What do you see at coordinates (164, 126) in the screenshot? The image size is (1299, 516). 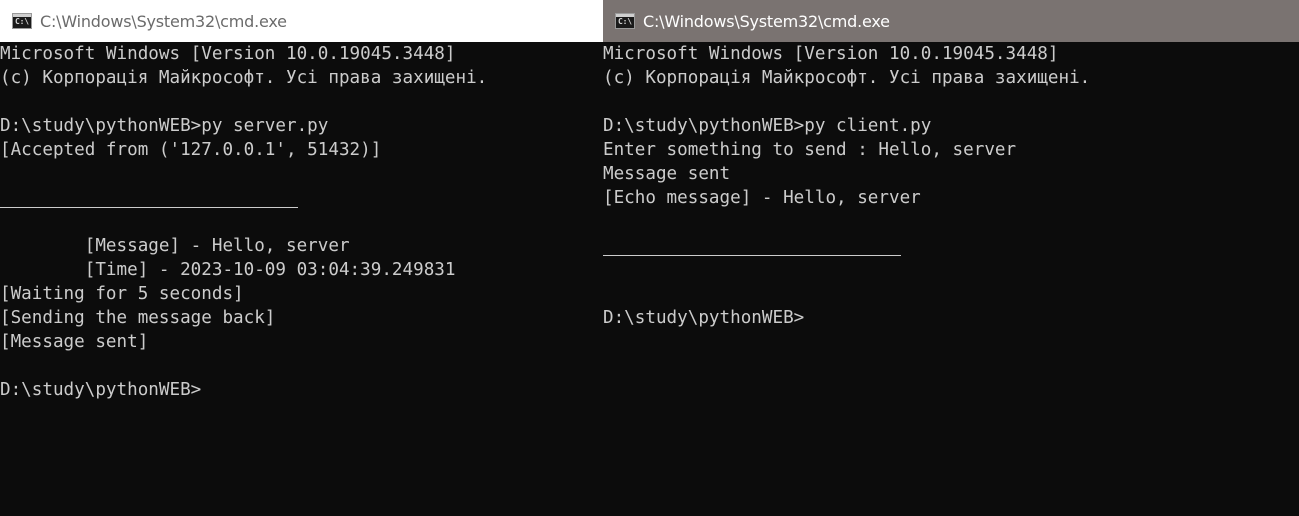 I see `console-line: D:\study\pythonWEB>py server.py` at bounding box center [164, 126].